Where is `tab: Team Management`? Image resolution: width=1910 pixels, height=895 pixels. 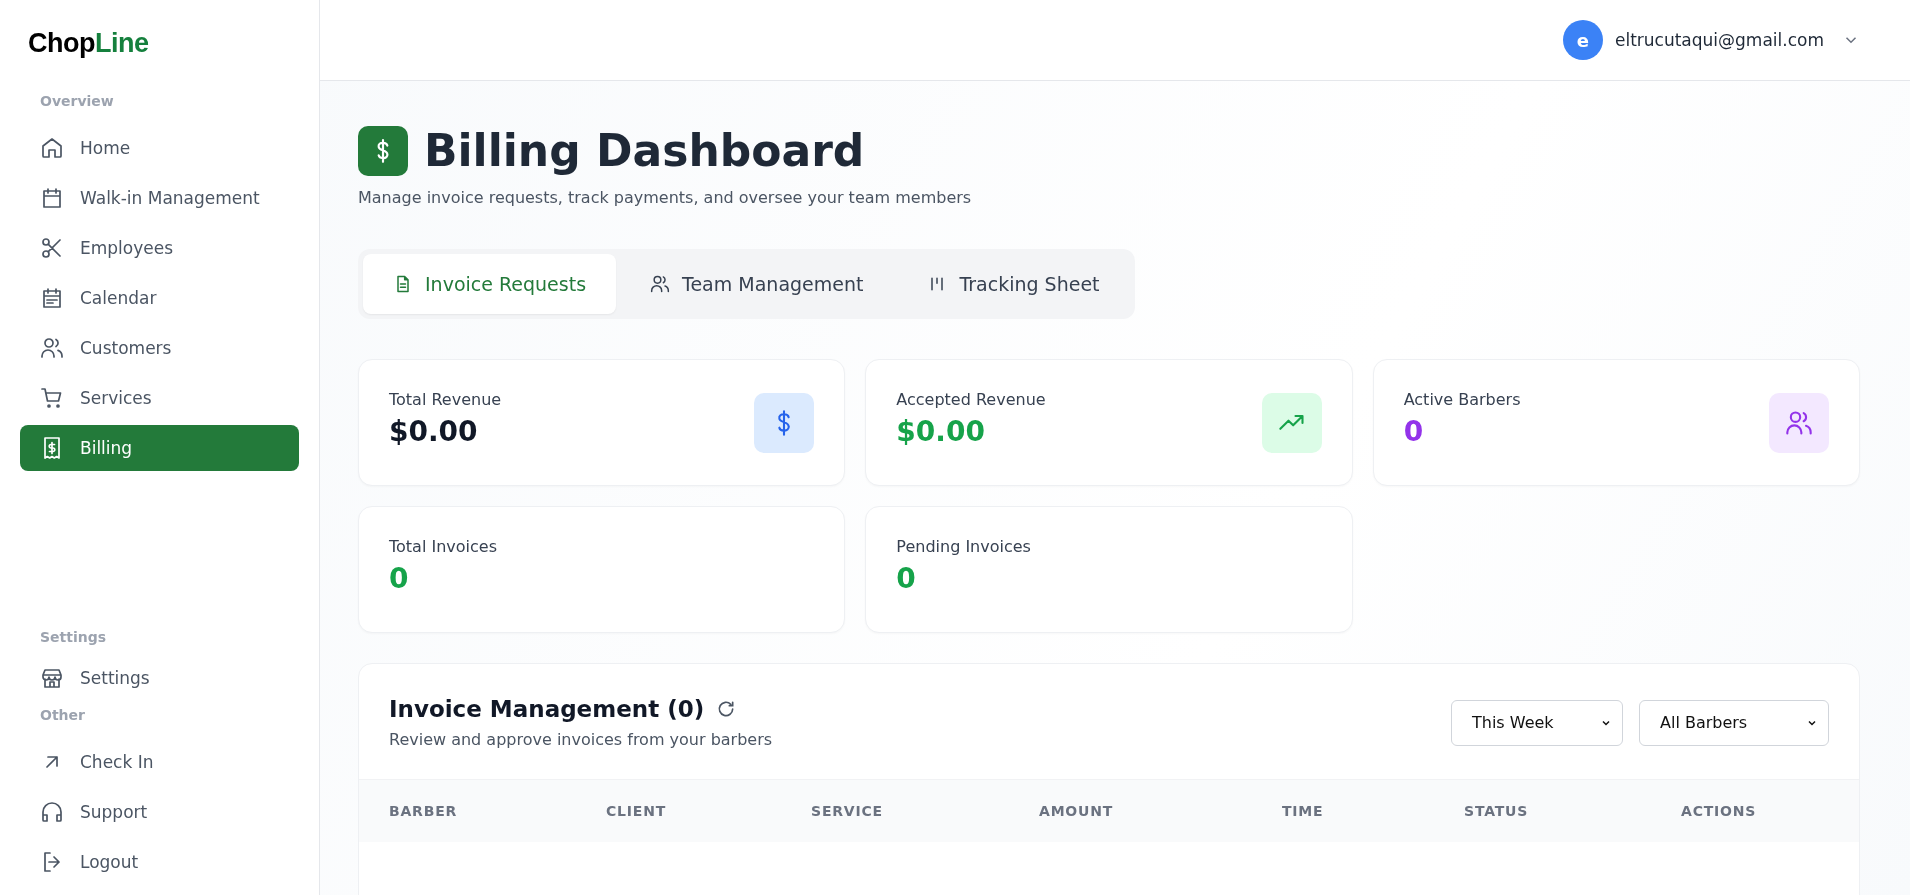 tab: Team Management is located at coordinates (757, 284).